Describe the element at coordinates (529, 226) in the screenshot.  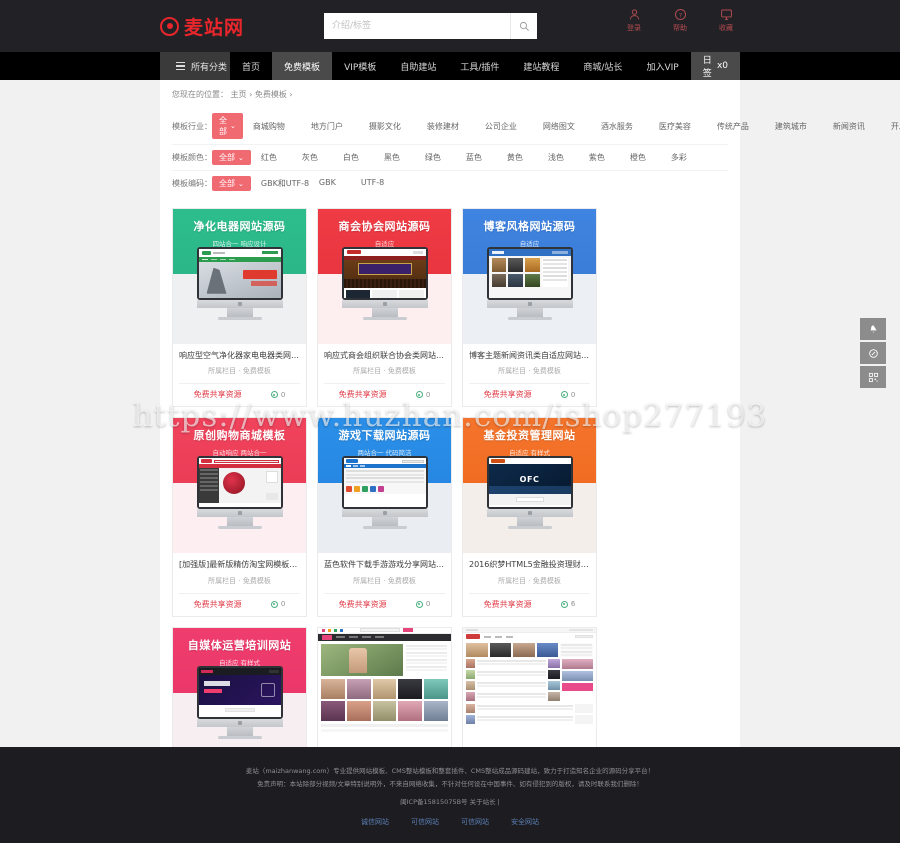
I see `card-banner-title: 博客风格网站源码` at that location.